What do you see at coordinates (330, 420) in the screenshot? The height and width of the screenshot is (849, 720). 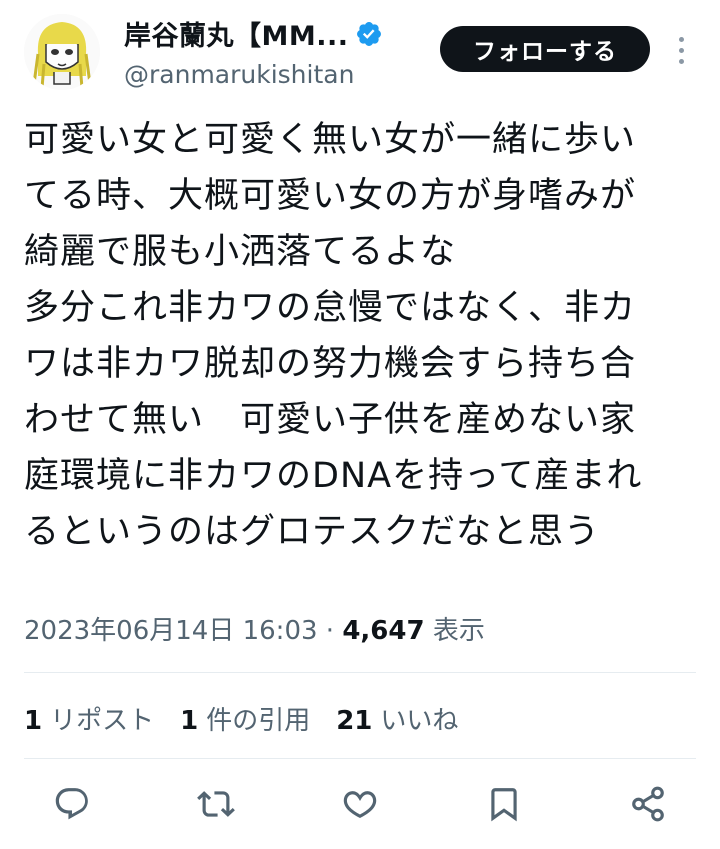 I see `tweet-line: わせて無い 可愛い子供を産めない家` at bounding box center [330, 420].